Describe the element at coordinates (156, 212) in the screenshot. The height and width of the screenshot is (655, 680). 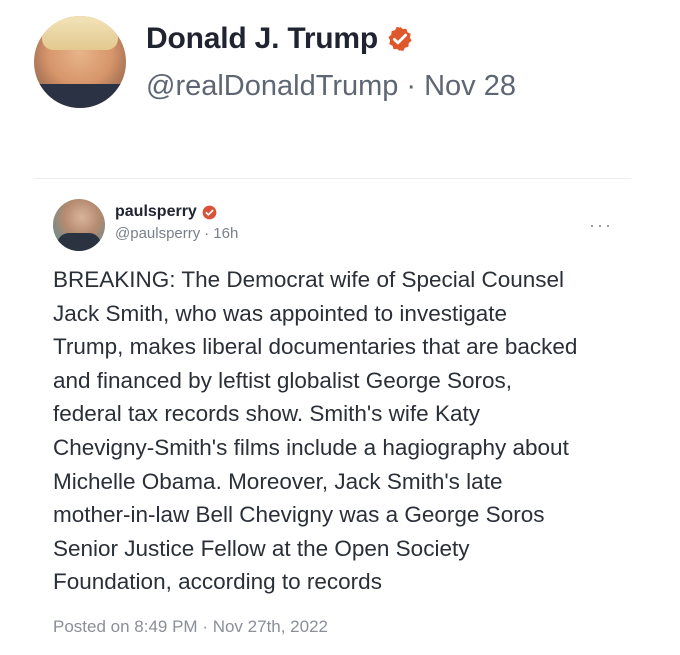
I see `quoted-author-name: paulsperry` at that location.